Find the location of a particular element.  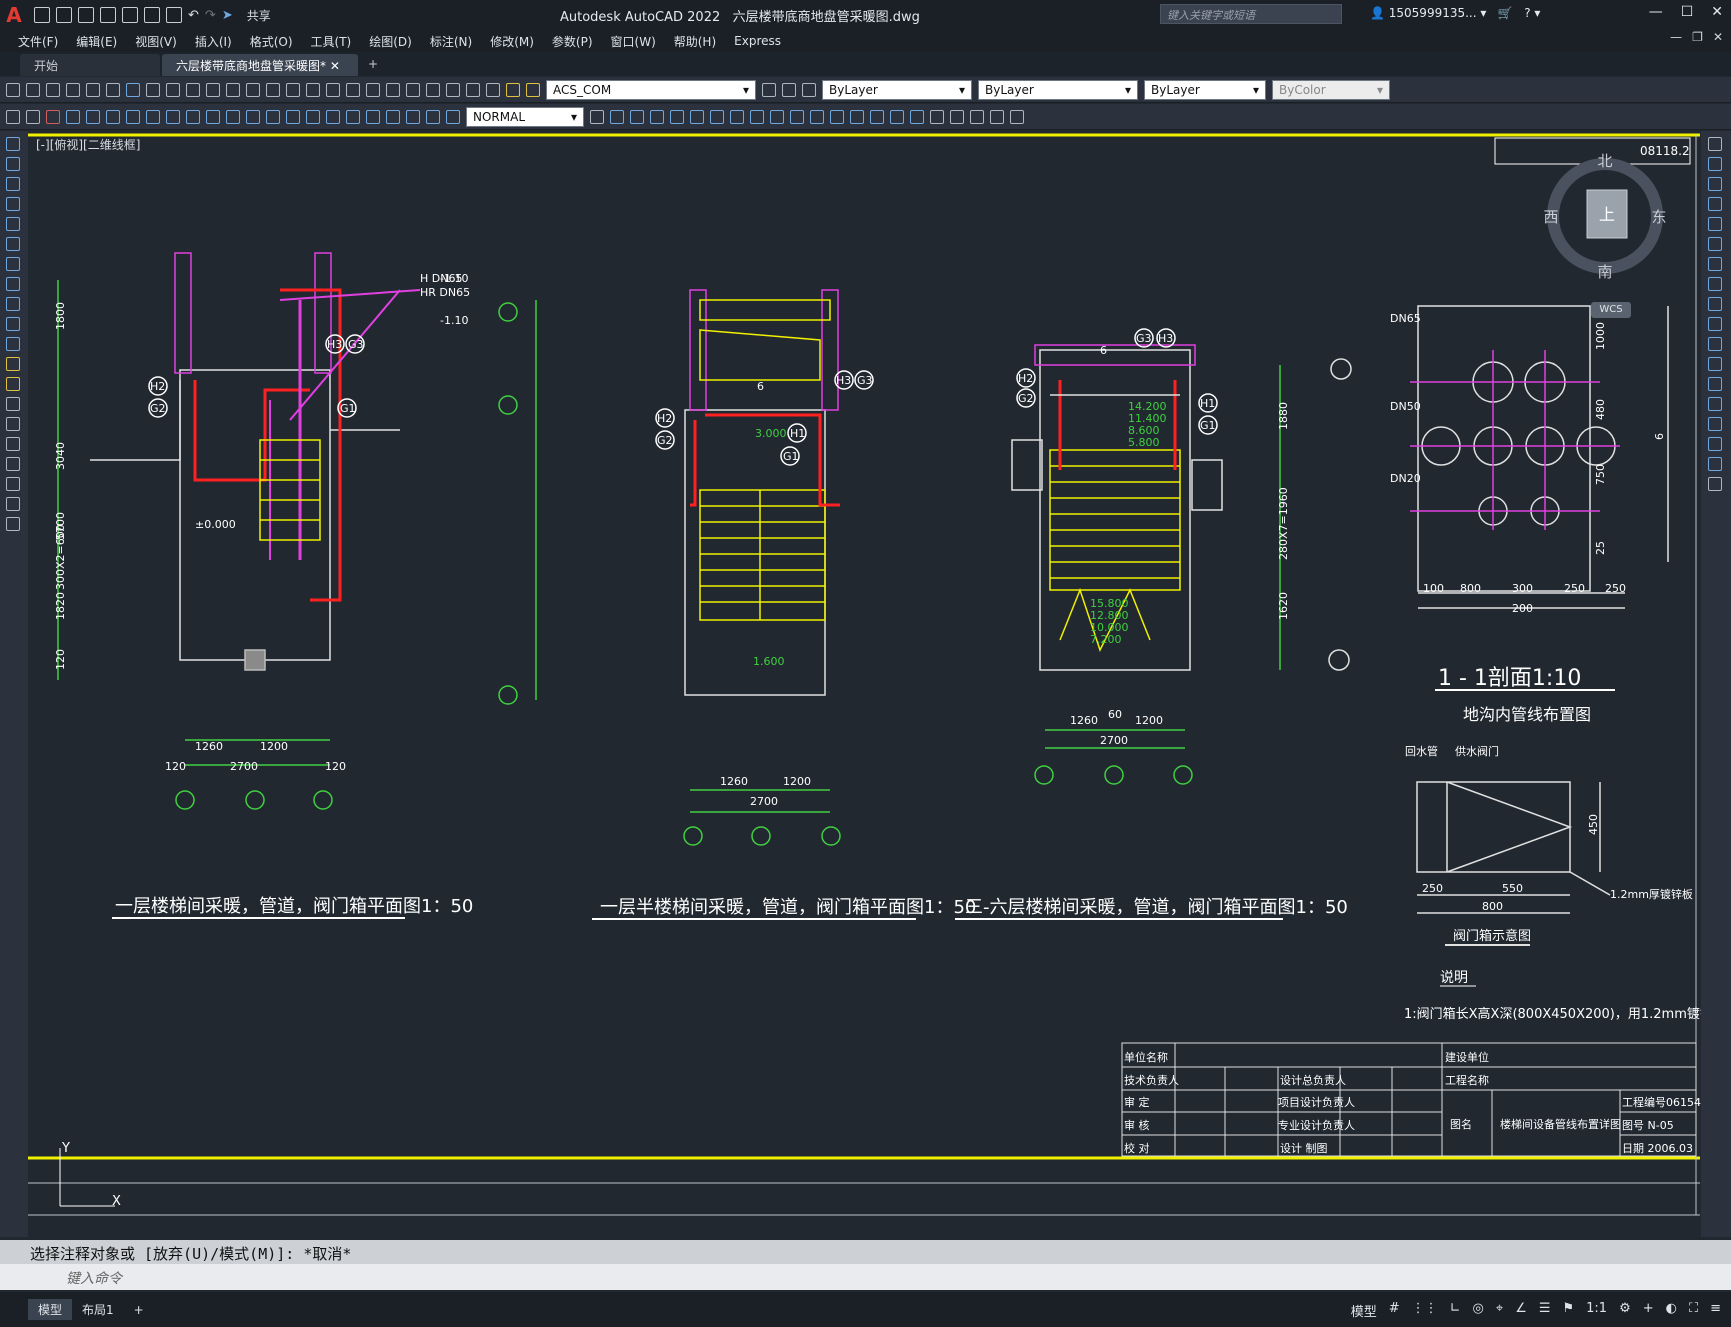

move-icon is located at coordinates (717, 116).